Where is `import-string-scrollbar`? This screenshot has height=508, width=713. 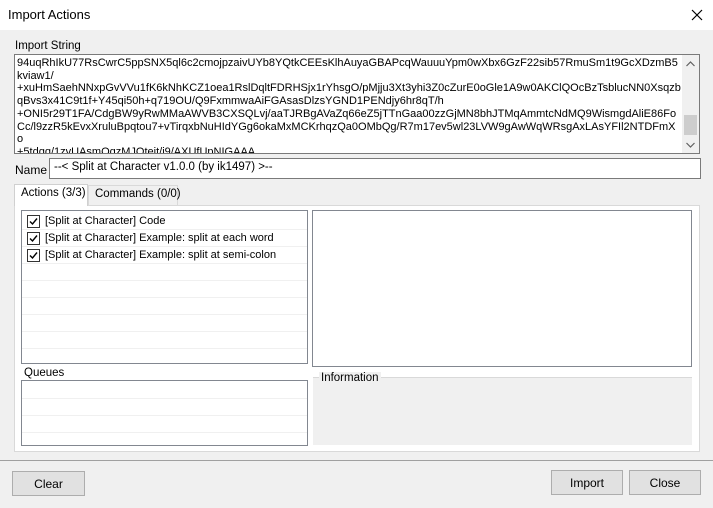 import-string-scrollbar is located at coordinates (690, 104).